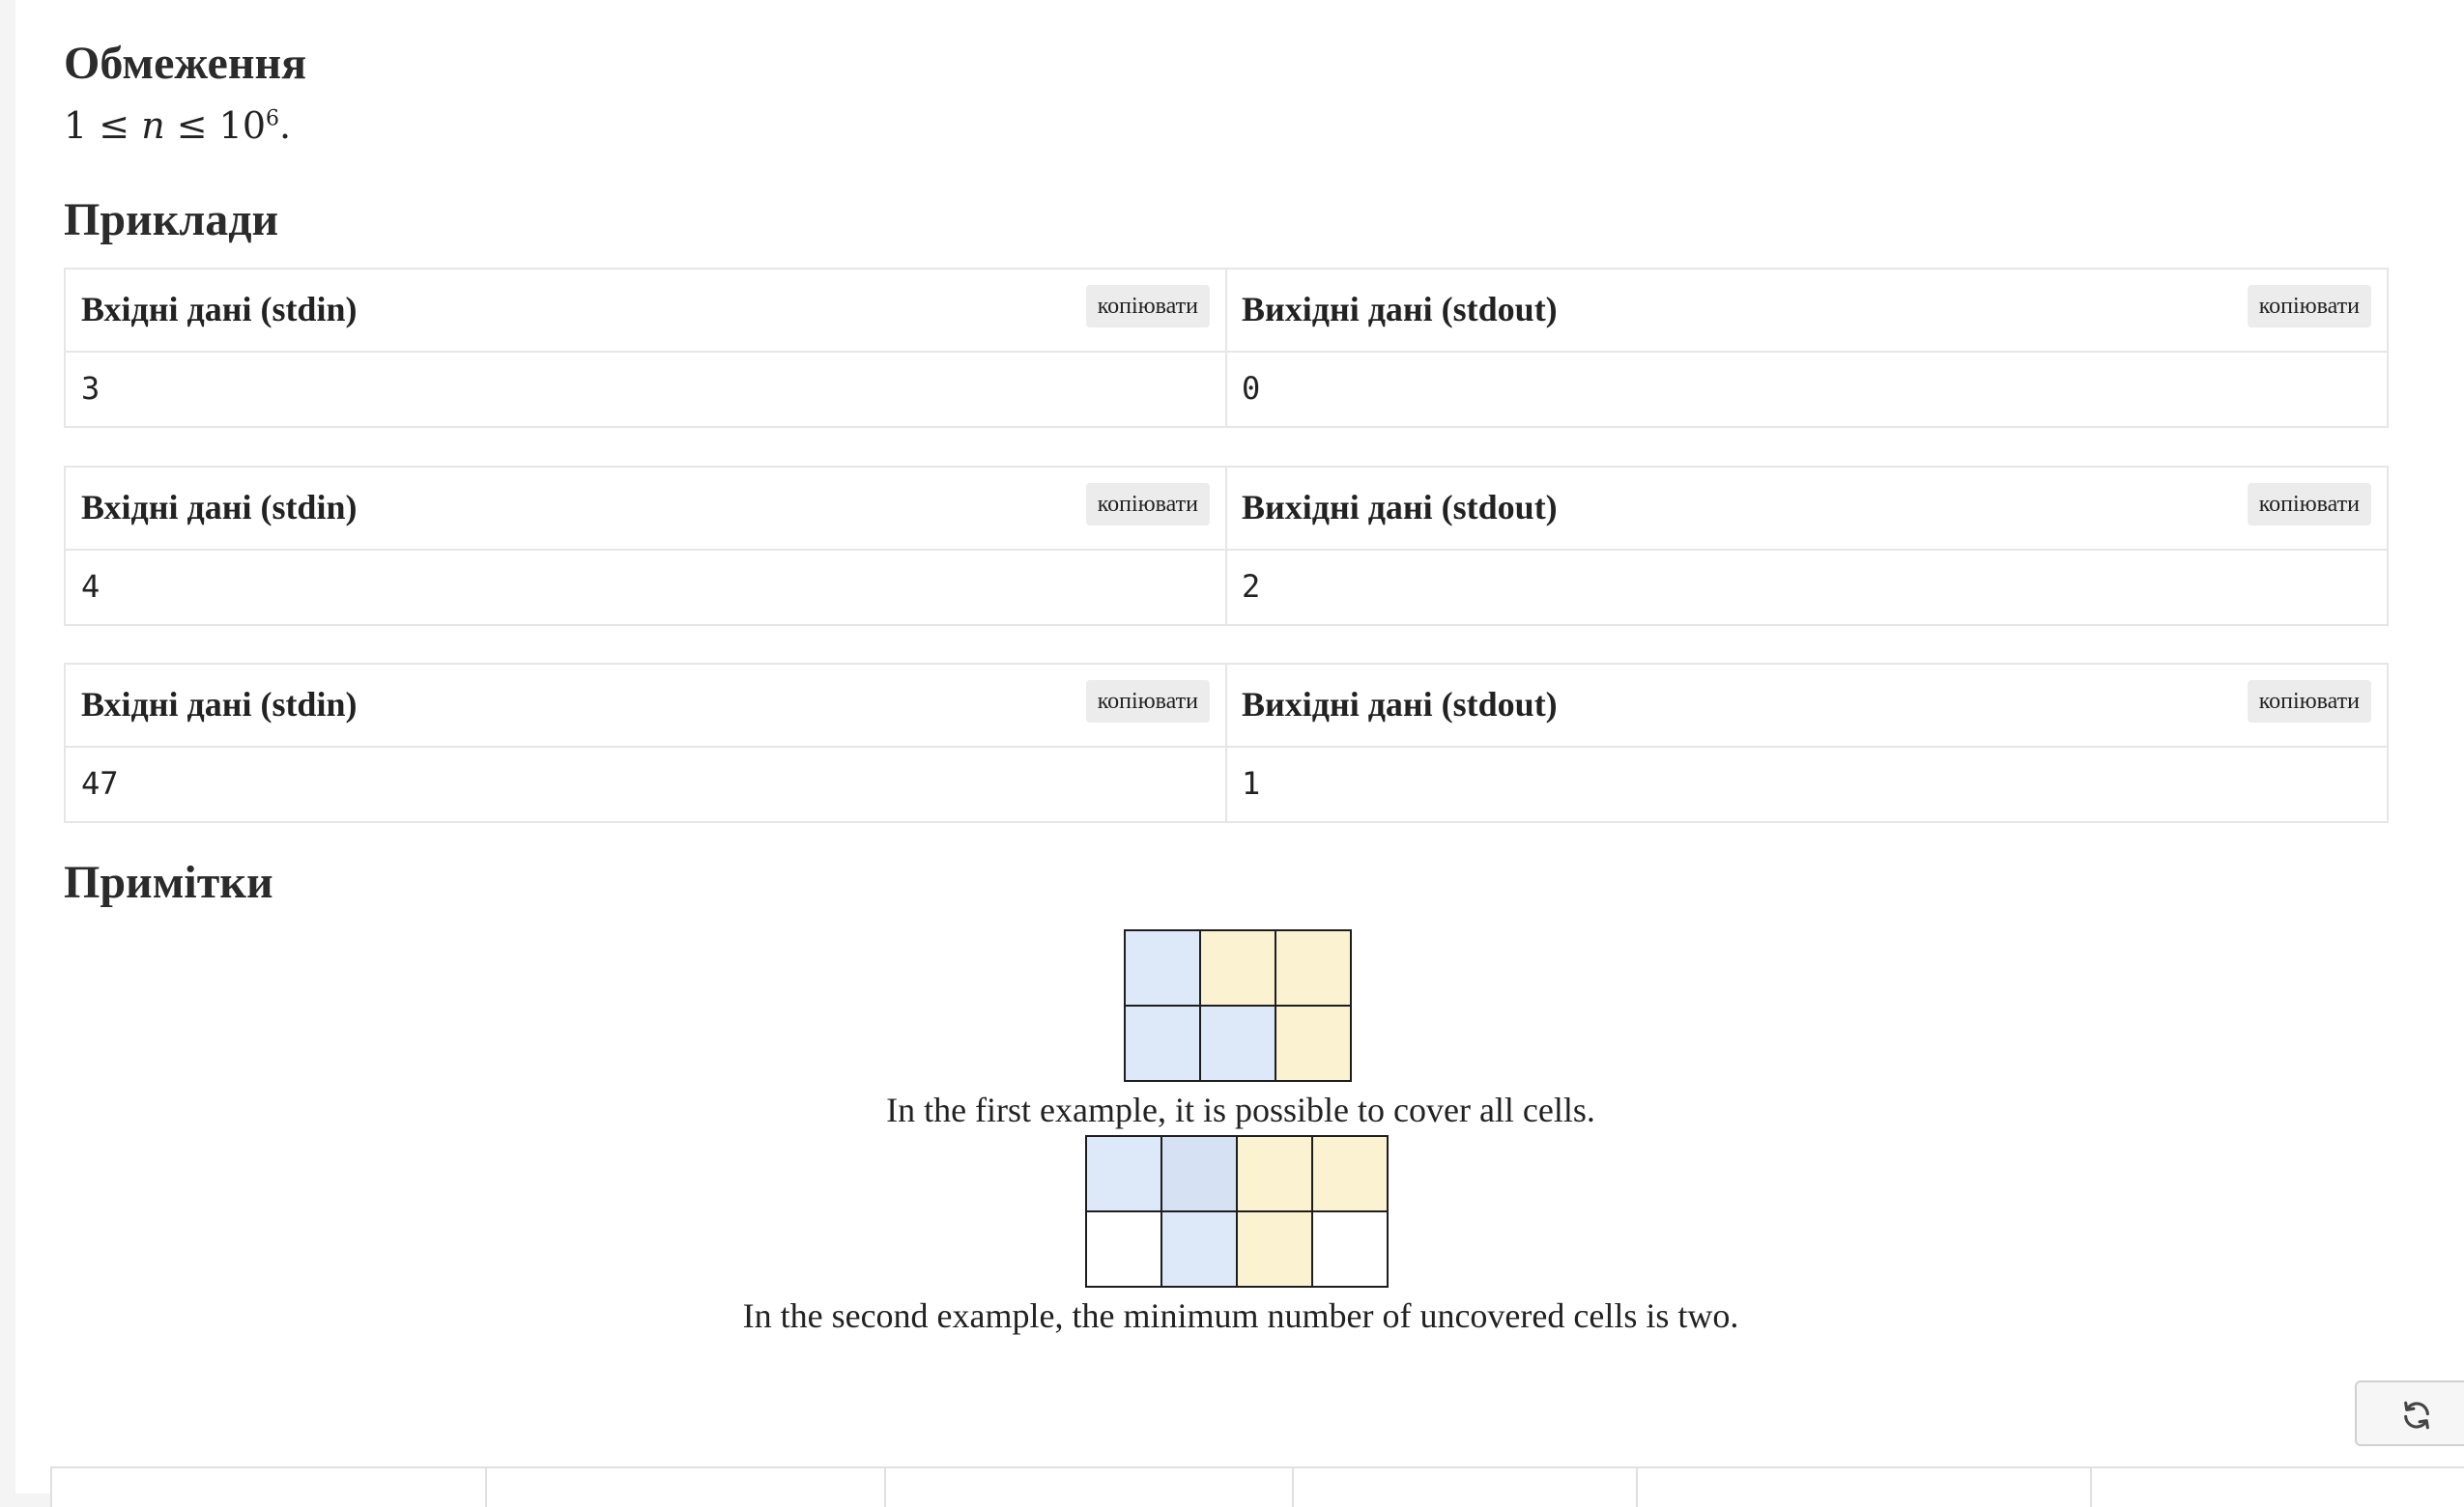 The height and width of the screenshot is (1507, 2464). What do you see at coordinates (185, 63) in the screenshot?
I see `constraints-title: Обмеження` at bounding box center [185, 63].